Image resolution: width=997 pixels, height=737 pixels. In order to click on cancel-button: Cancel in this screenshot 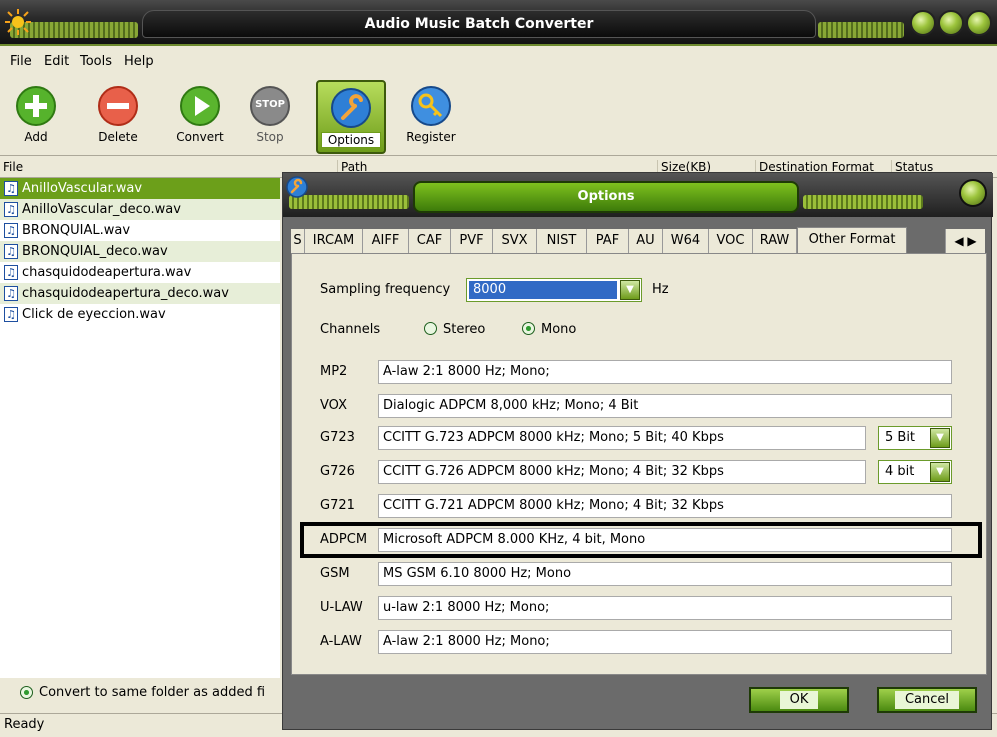, I will do `click(927, 700)`.